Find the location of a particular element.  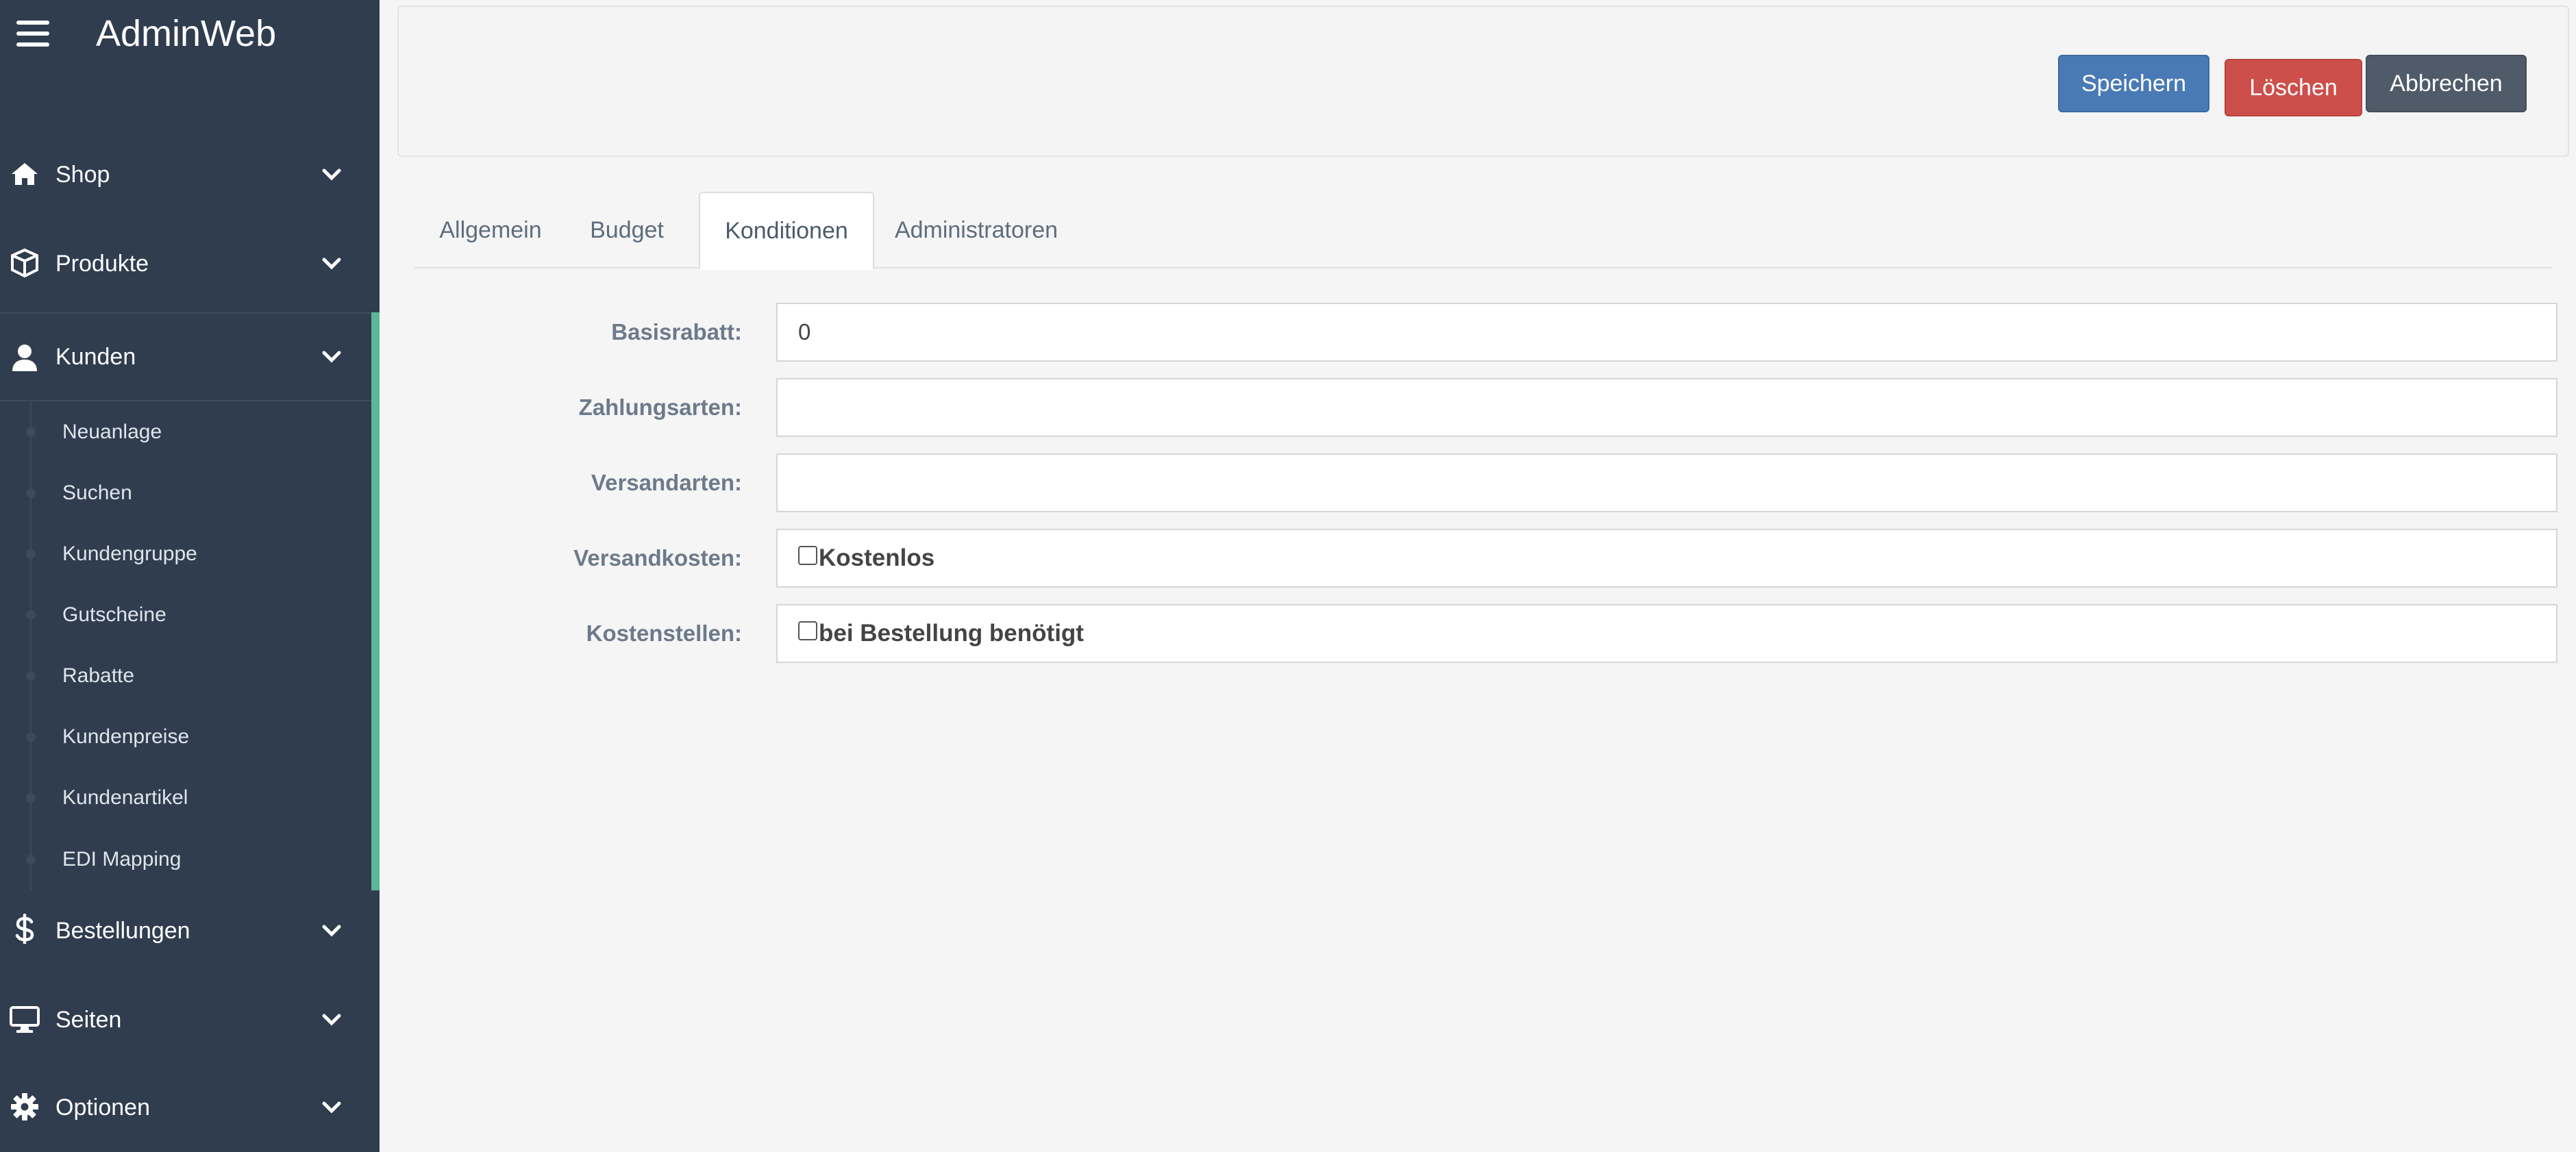

sidebar-item-label: Shop is located at coordinates (82, 174).